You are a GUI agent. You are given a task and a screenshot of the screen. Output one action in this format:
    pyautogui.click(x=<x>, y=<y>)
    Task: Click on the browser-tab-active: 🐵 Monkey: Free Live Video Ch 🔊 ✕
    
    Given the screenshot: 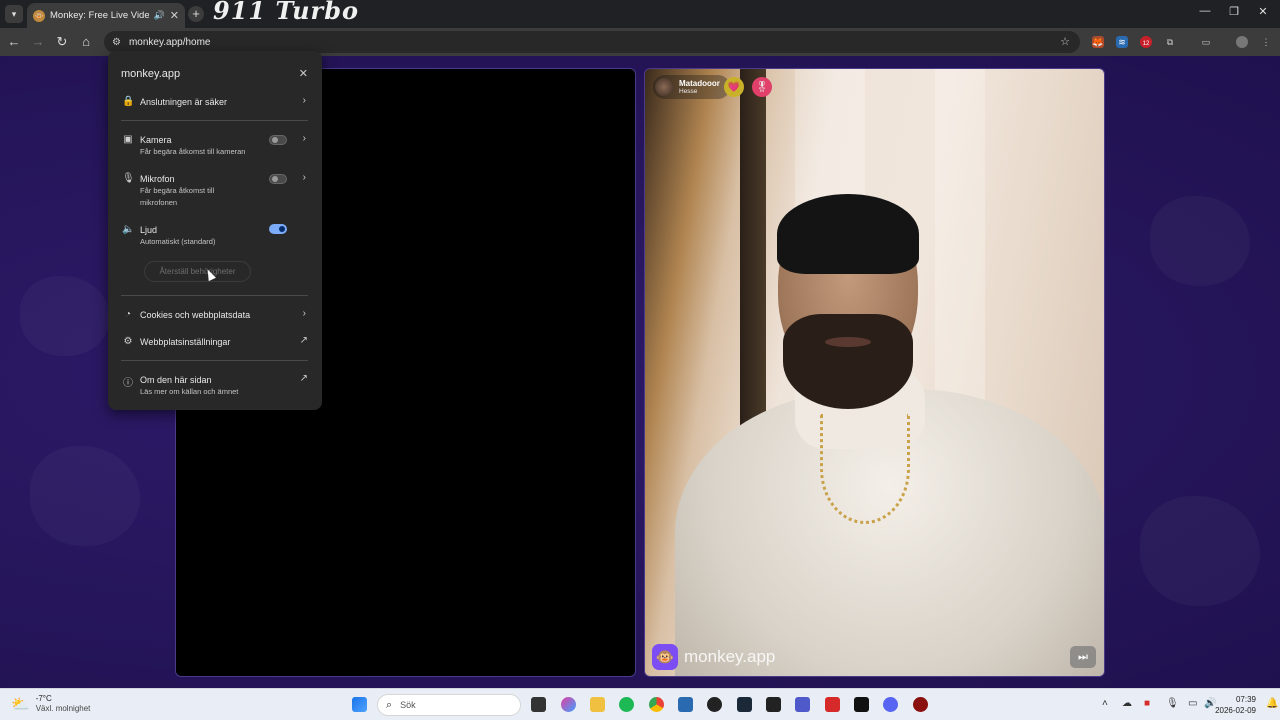 What is the action you would take?
    pyautogui.click(x=106, y=15)
    